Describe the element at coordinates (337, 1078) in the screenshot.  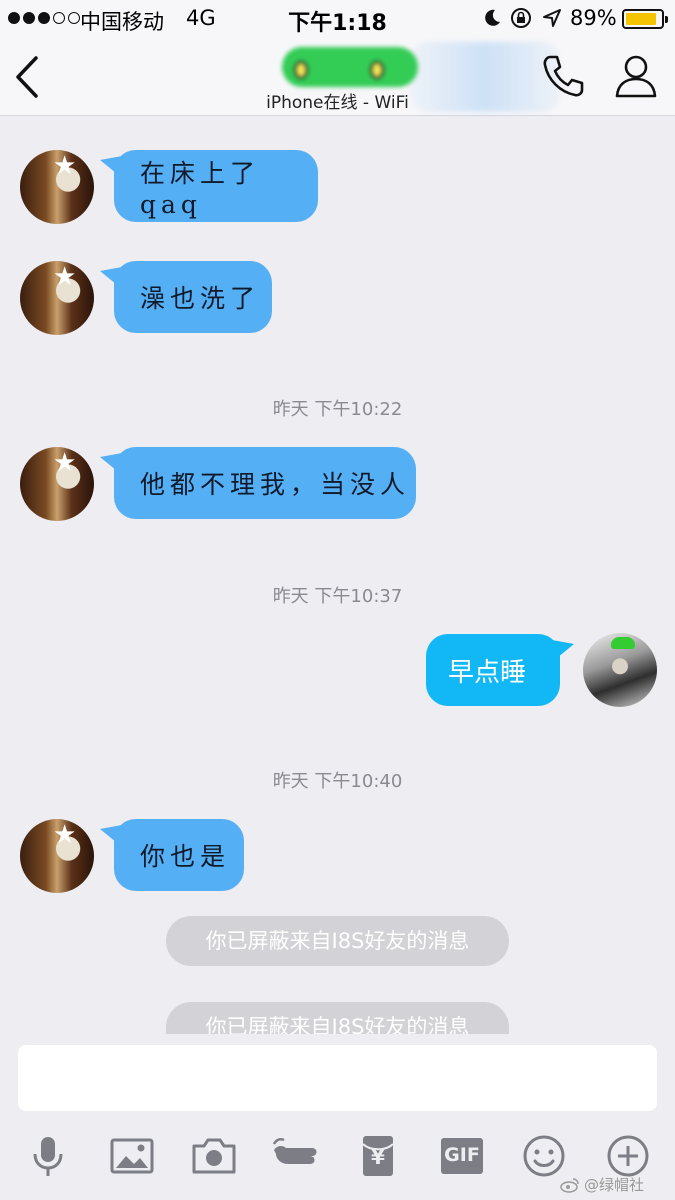
I see `message-input` at that location.